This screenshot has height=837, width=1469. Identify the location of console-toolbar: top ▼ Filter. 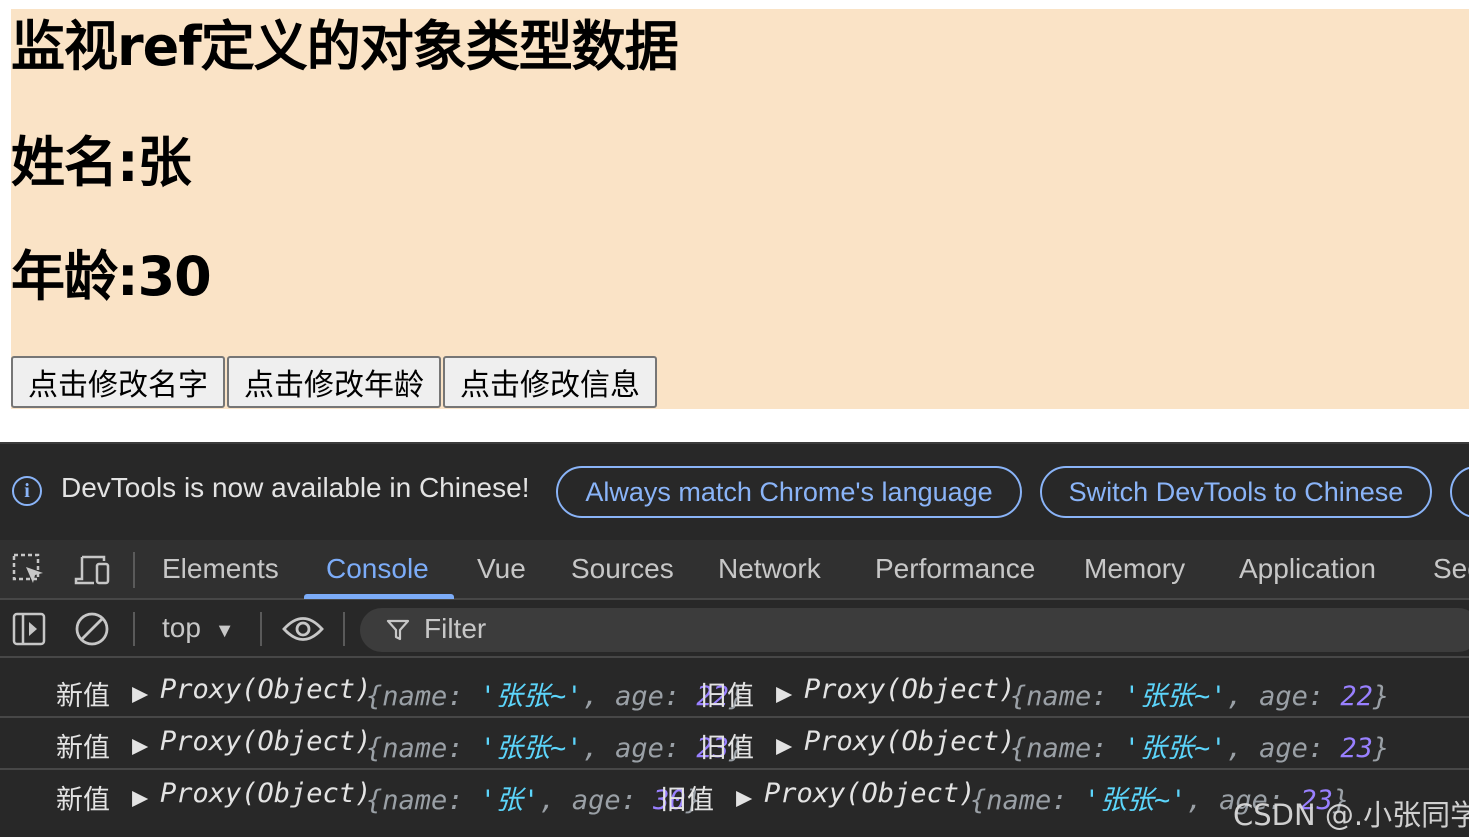
(734, 629).